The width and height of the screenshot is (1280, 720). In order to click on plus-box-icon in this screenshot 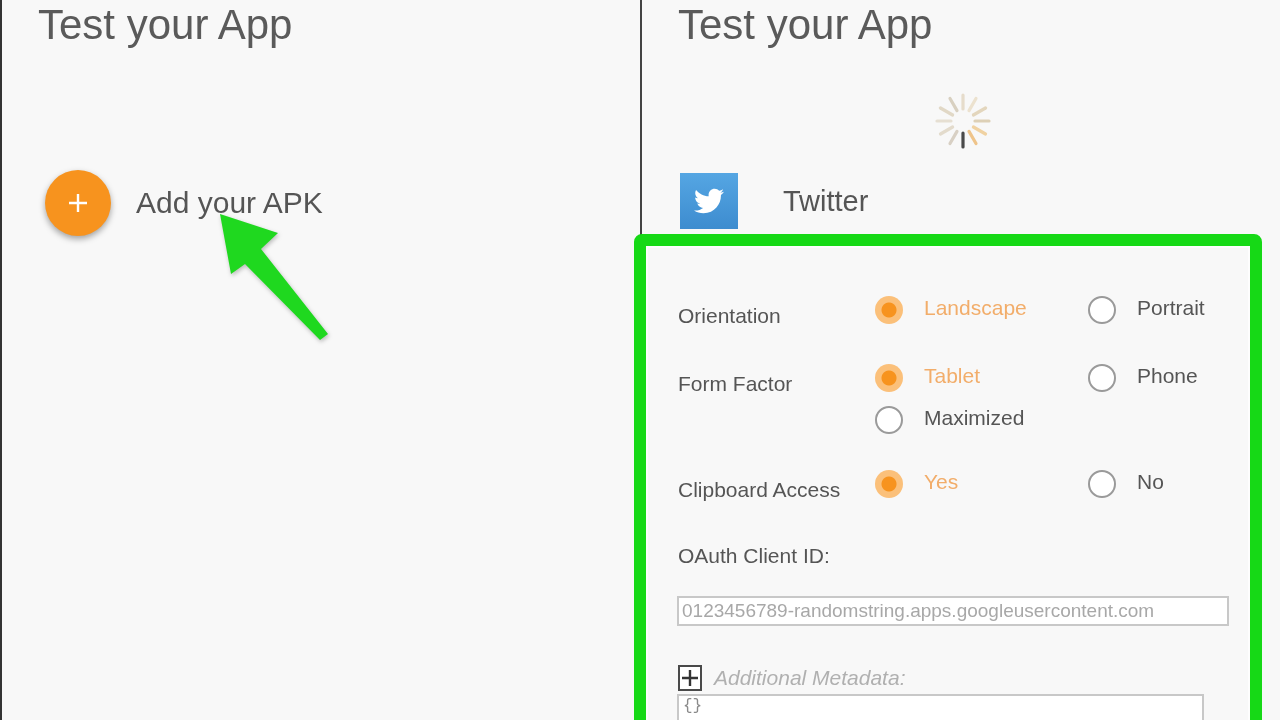, I will do `click(690, 678)`.